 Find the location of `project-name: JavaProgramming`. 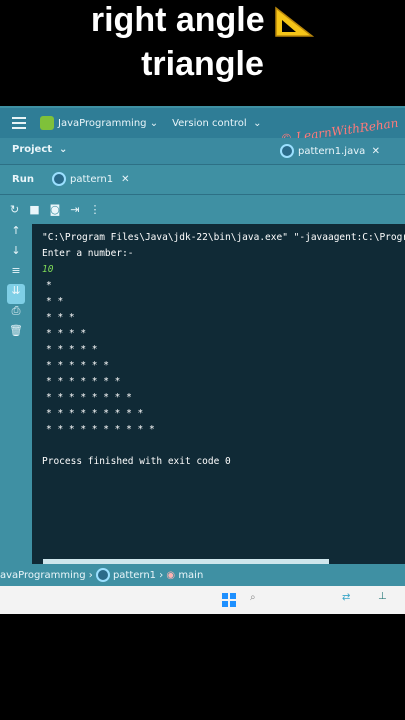

project-name: JavaProgramming is located at coordinates (102, 123).